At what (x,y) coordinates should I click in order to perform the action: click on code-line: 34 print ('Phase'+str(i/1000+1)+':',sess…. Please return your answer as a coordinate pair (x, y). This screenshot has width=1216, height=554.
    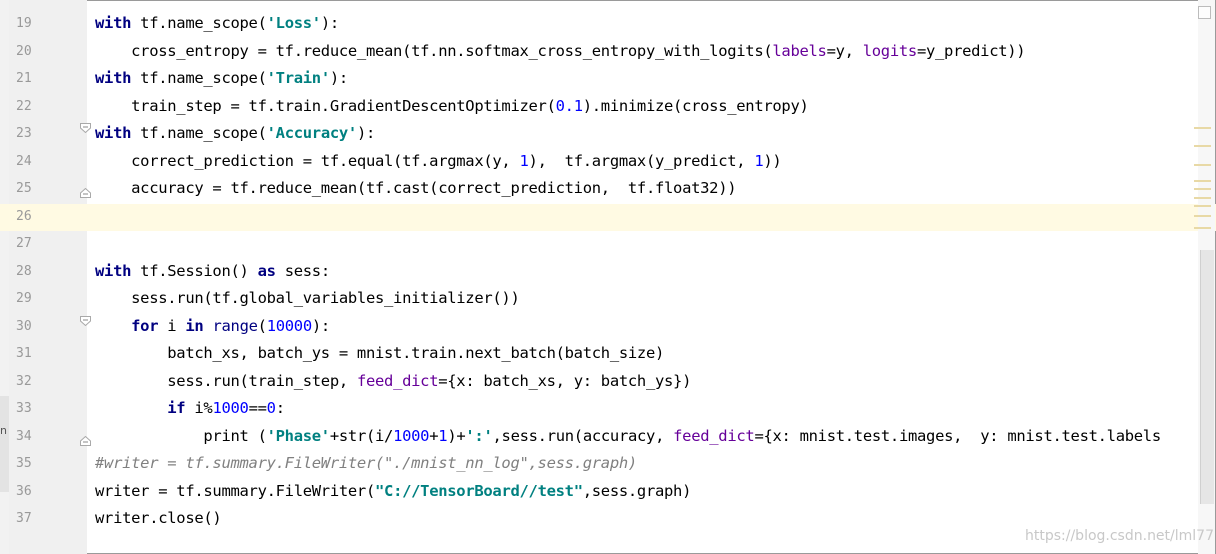
    Looking at the image, I should click on (608, 438).